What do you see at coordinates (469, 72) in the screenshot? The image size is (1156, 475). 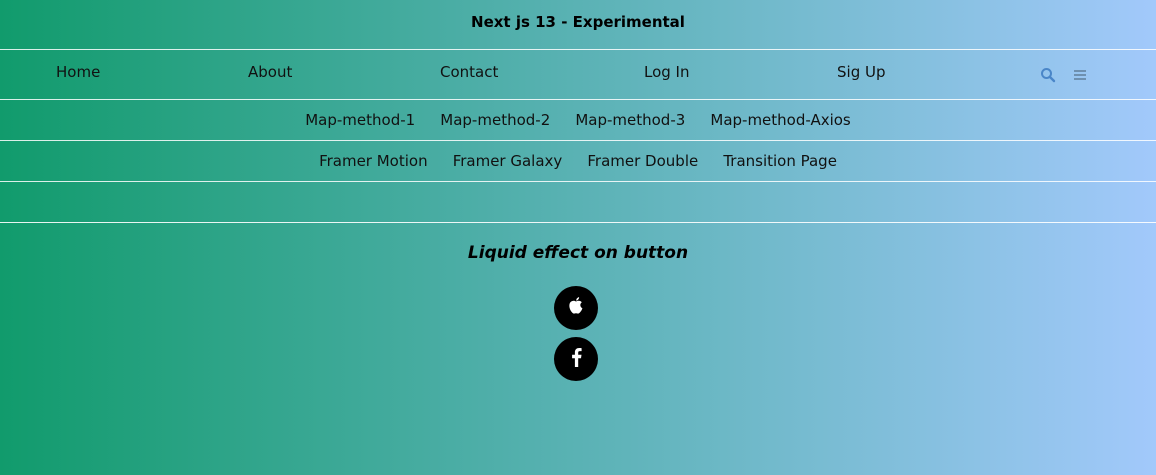 I see `nav-link-contact: Contact` at bounding box center [469, 72].